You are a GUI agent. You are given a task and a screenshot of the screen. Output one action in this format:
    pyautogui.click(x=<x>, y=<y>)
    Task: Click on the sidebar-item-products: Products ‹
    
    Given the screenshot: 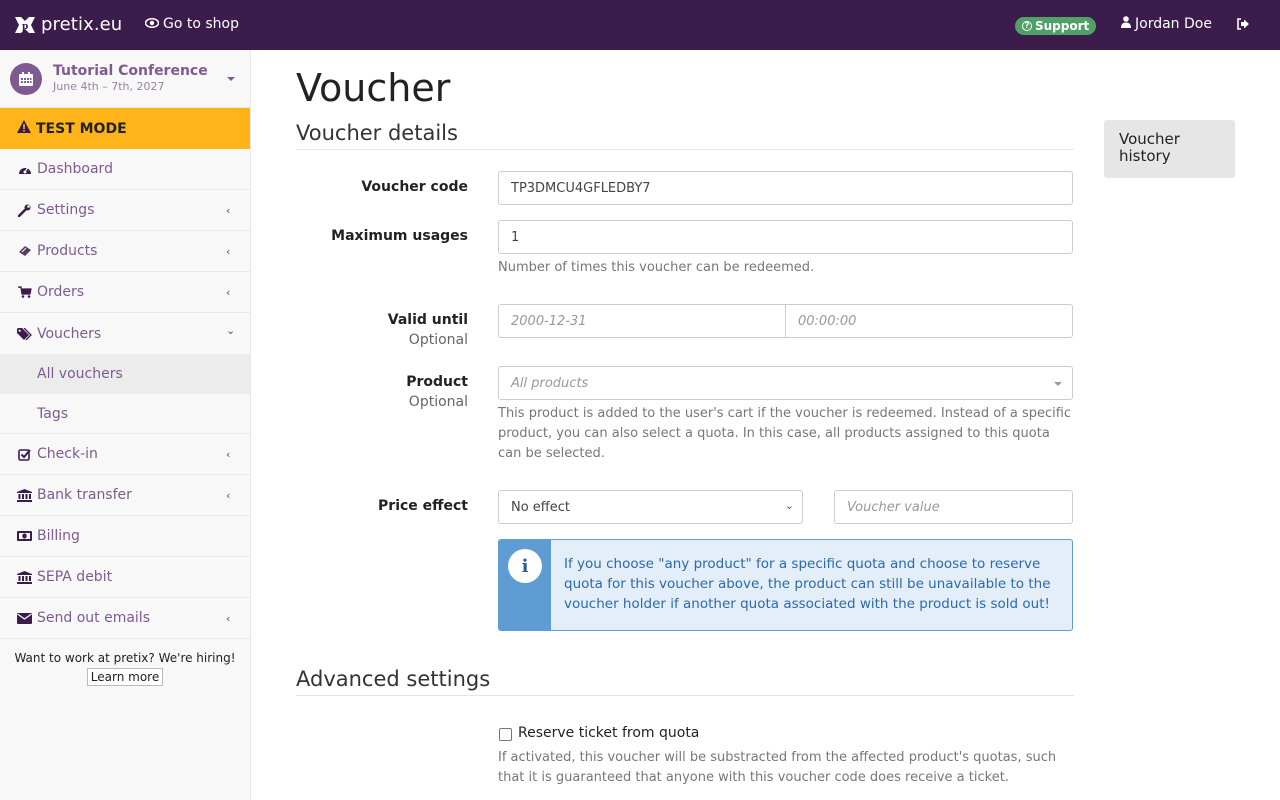 What is the action you would take?
    pyautogui.click(x=125, y=251)
    